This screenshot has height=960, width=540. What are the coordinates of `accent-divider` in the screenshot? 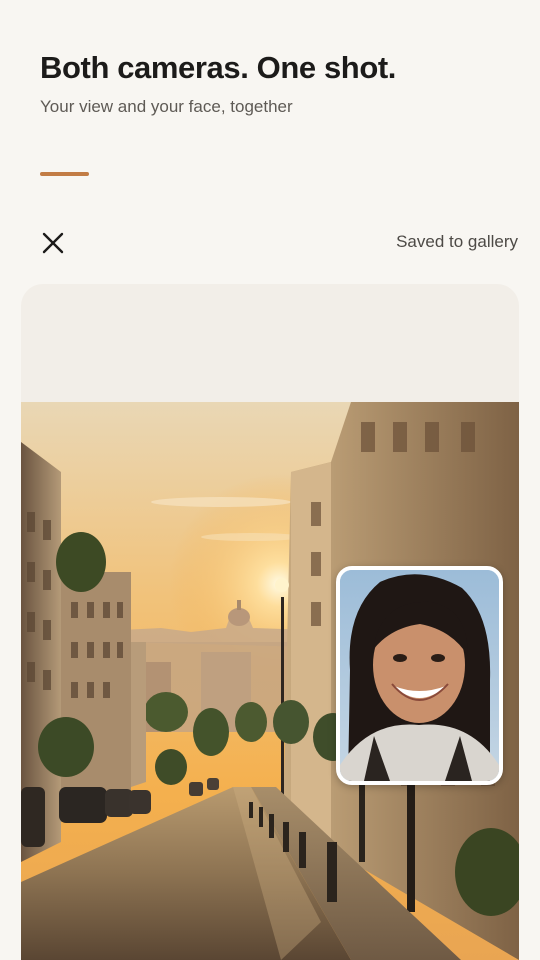 It's located at (64, 174).